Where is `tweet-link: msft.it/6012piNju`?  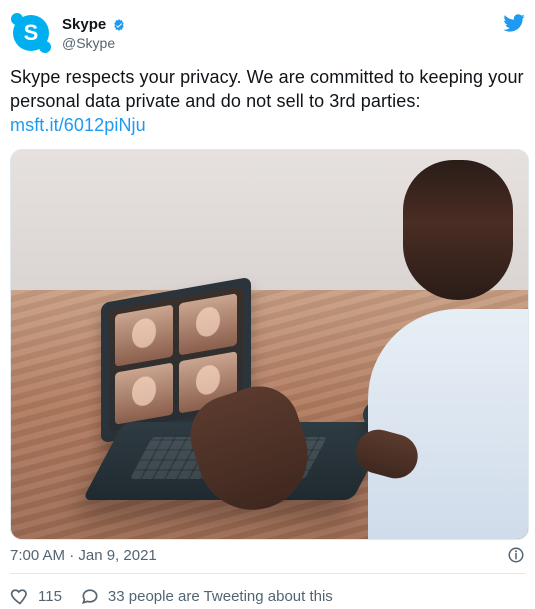
tweet-link: msft.it/6012piNju is located at coordinates (78, 125).